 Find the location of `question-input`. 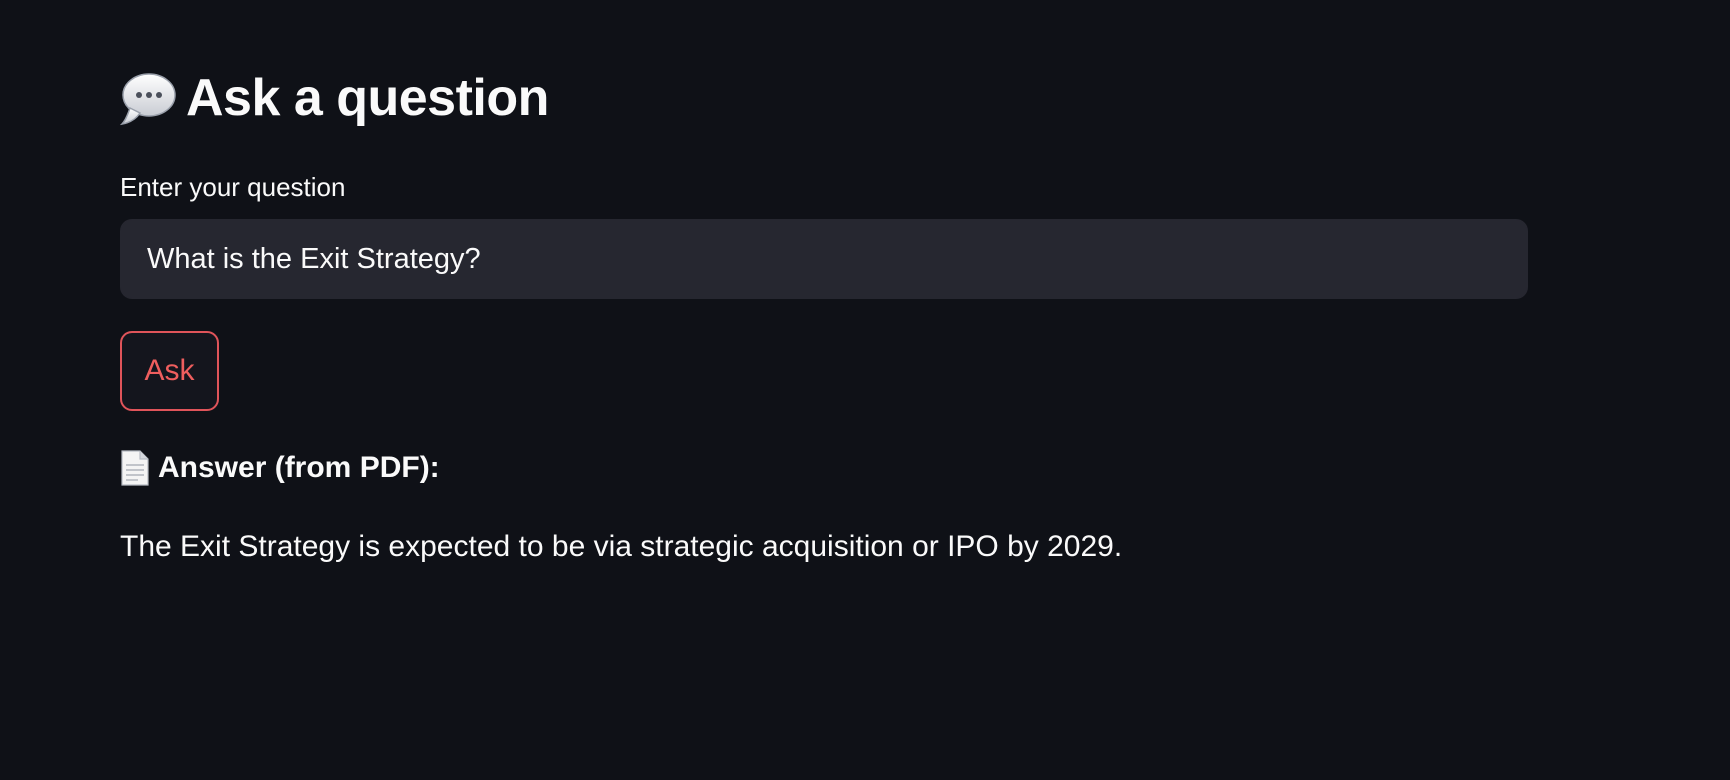

question-input is located at coordinates (824, 259).